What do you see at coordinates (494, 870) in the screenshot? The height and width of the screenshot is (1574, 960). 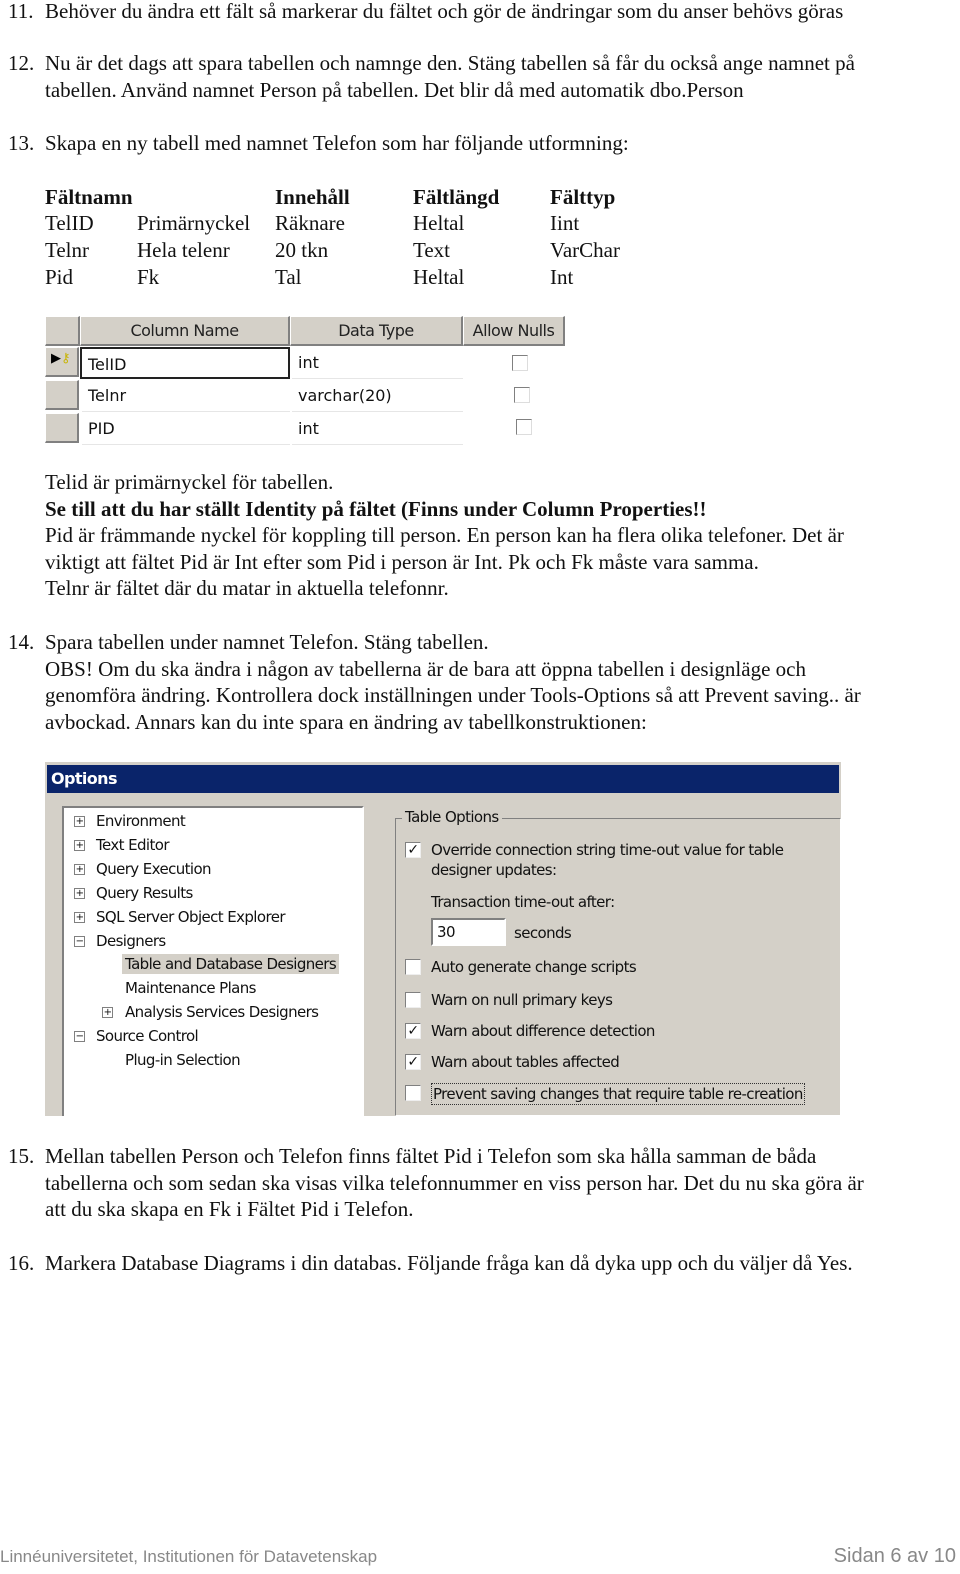 I see `checkbox-label: designer updates:` at bounding box center [494, 870].